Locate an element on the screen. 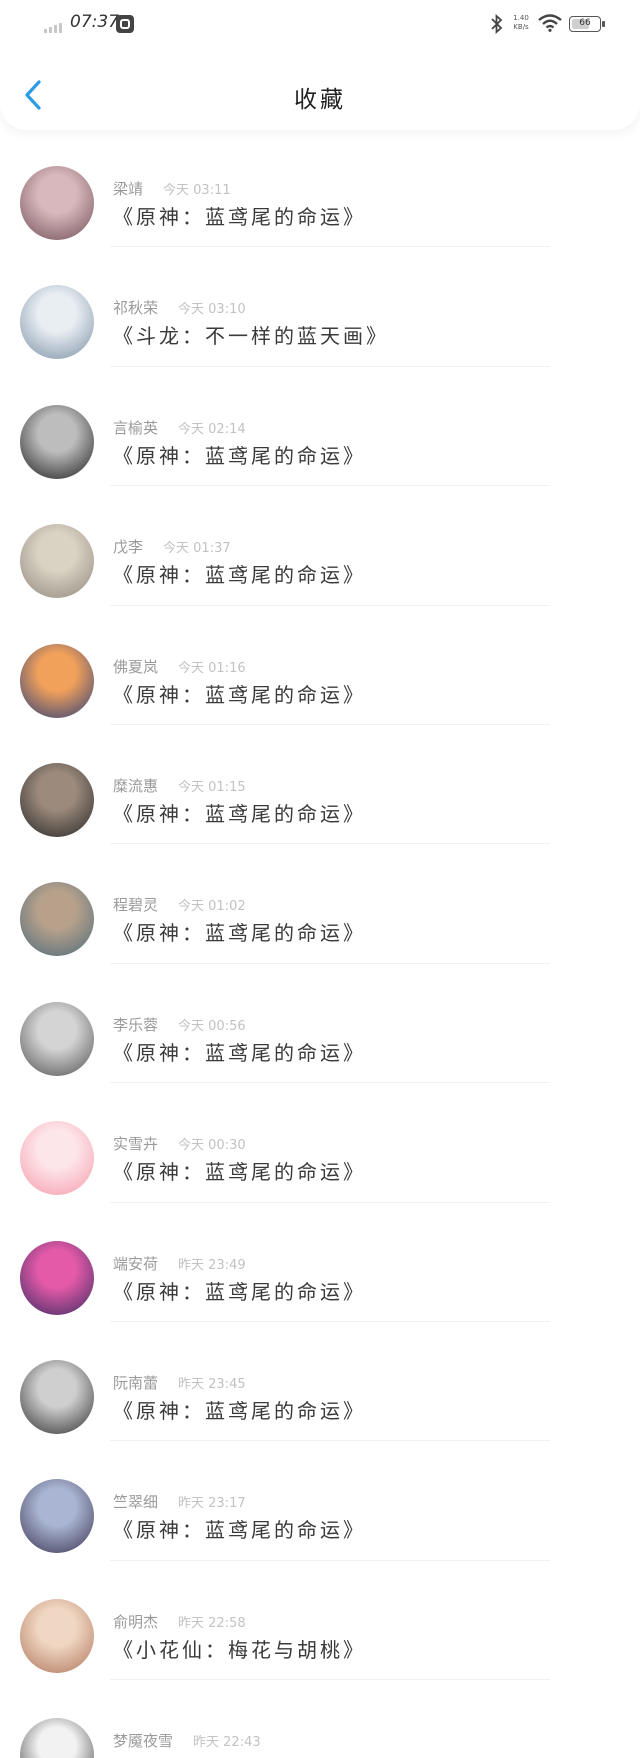 The width and height of the screenshot is (640, 1758). favorite-time: 今天 03:11 is located at coordinates (197, 190).